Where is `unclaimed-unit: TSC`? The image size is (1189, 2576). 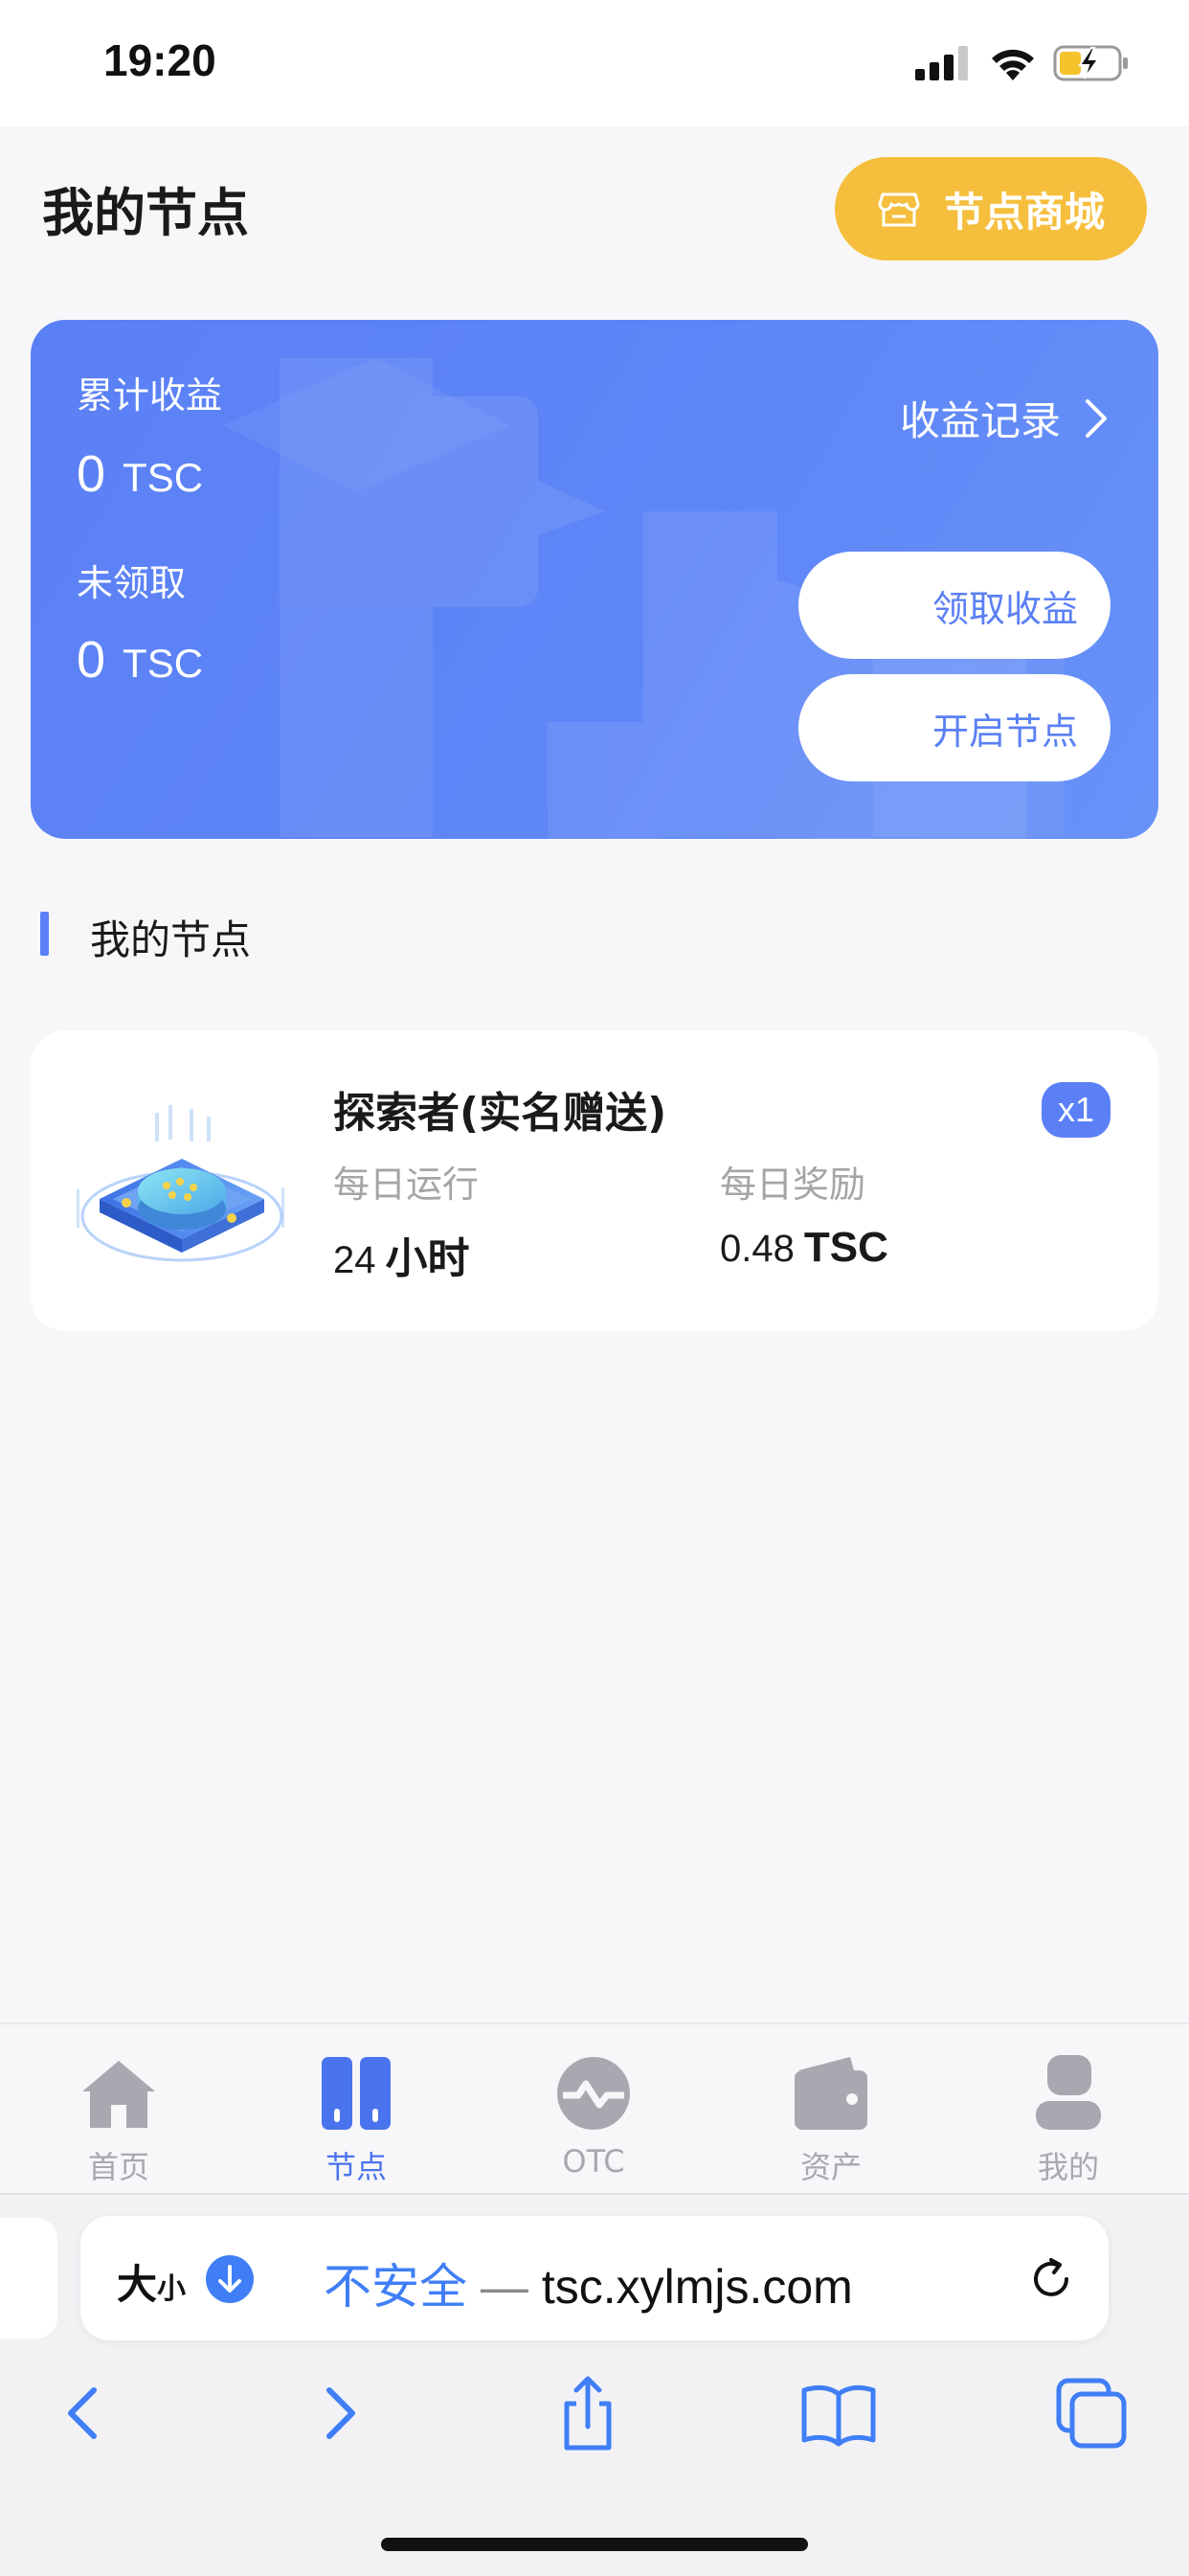 unclaimed-unit: TSC is located at coordinates (163, 663).